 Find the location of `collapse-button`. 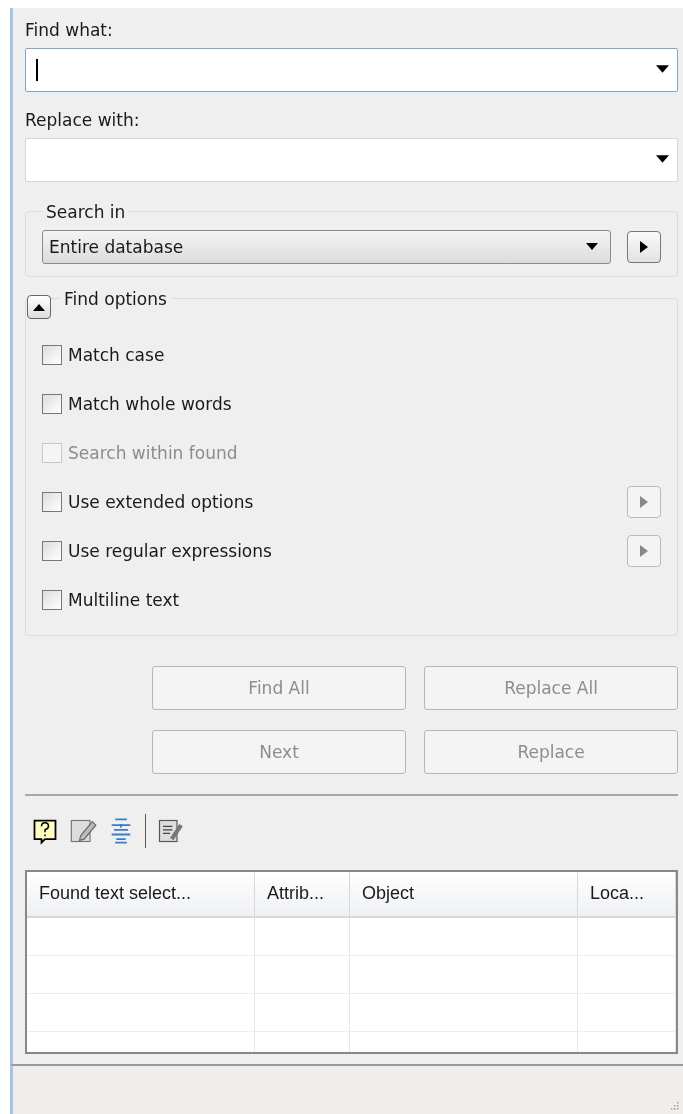

collapse-button is located at coordinates (39, 306).